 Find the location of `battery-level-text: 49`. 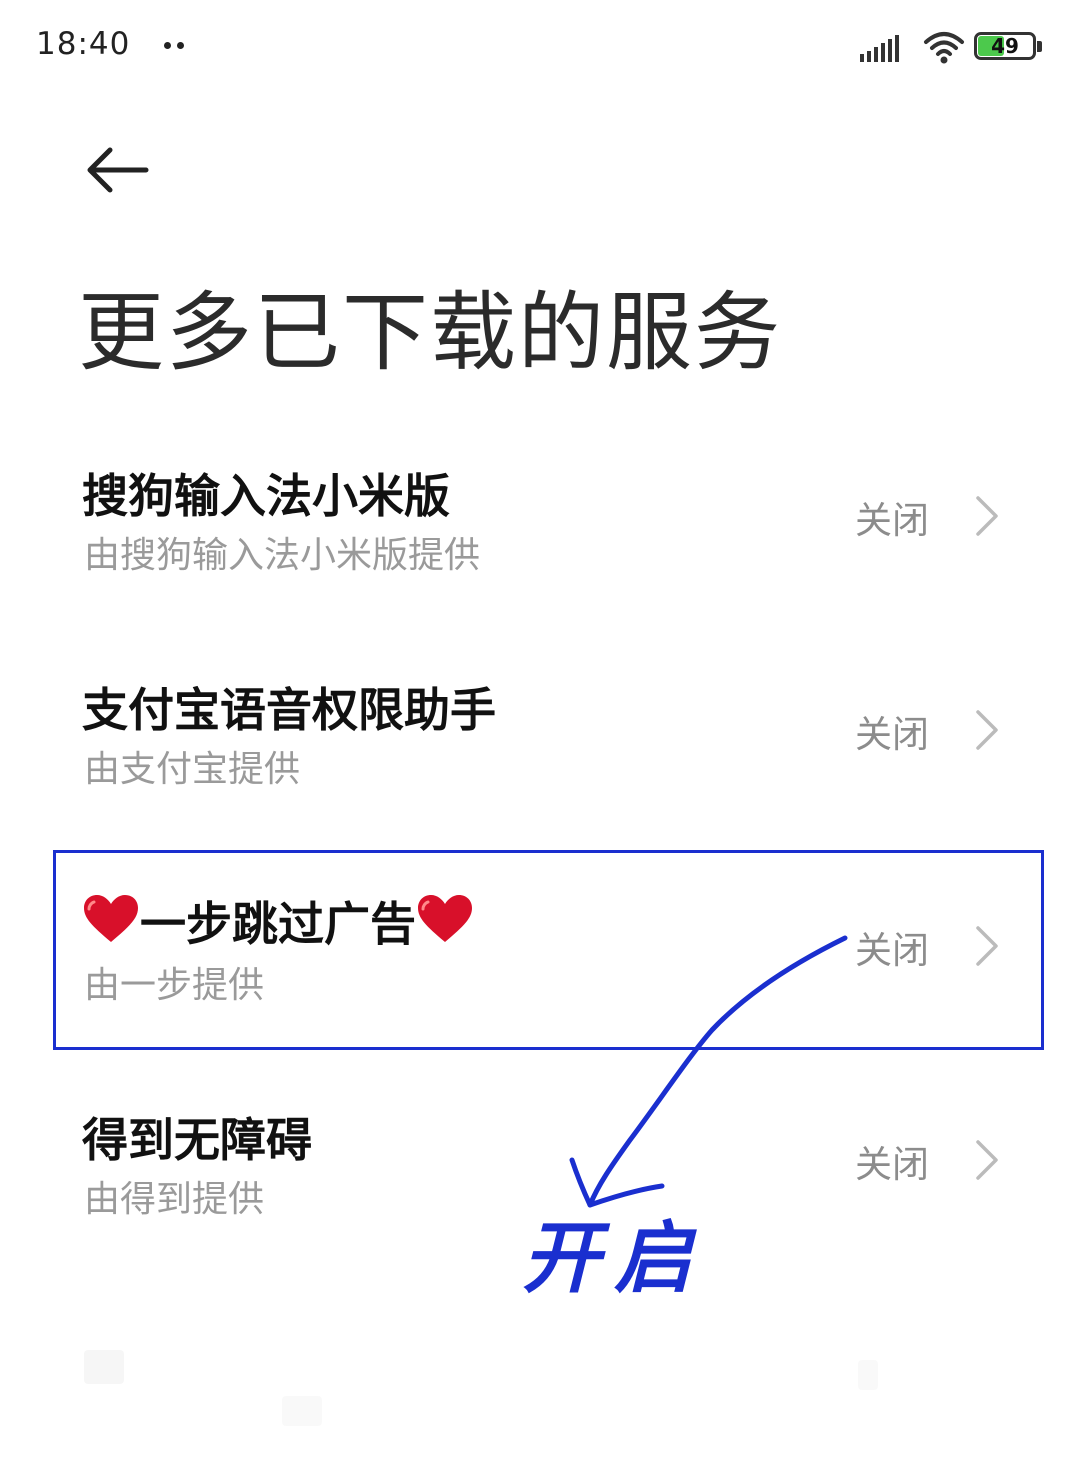

battery-level-text: 49 is located at coordinates (1005, 46).